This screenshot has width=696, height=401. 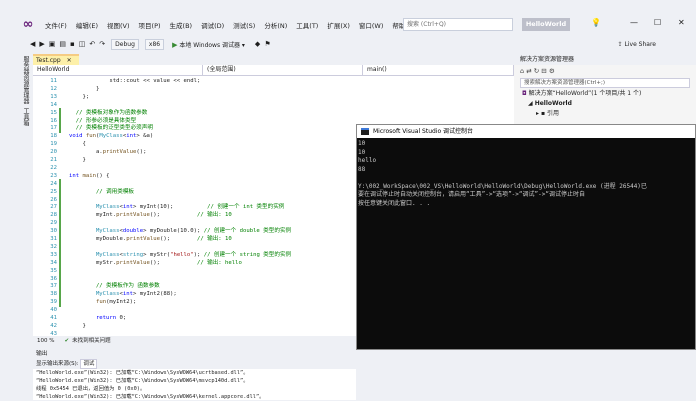 What do you see at coordinates (87, 25) in the screenshot?
I see `menu-edit: 编辑(E)` at bounding box center [87, 25].